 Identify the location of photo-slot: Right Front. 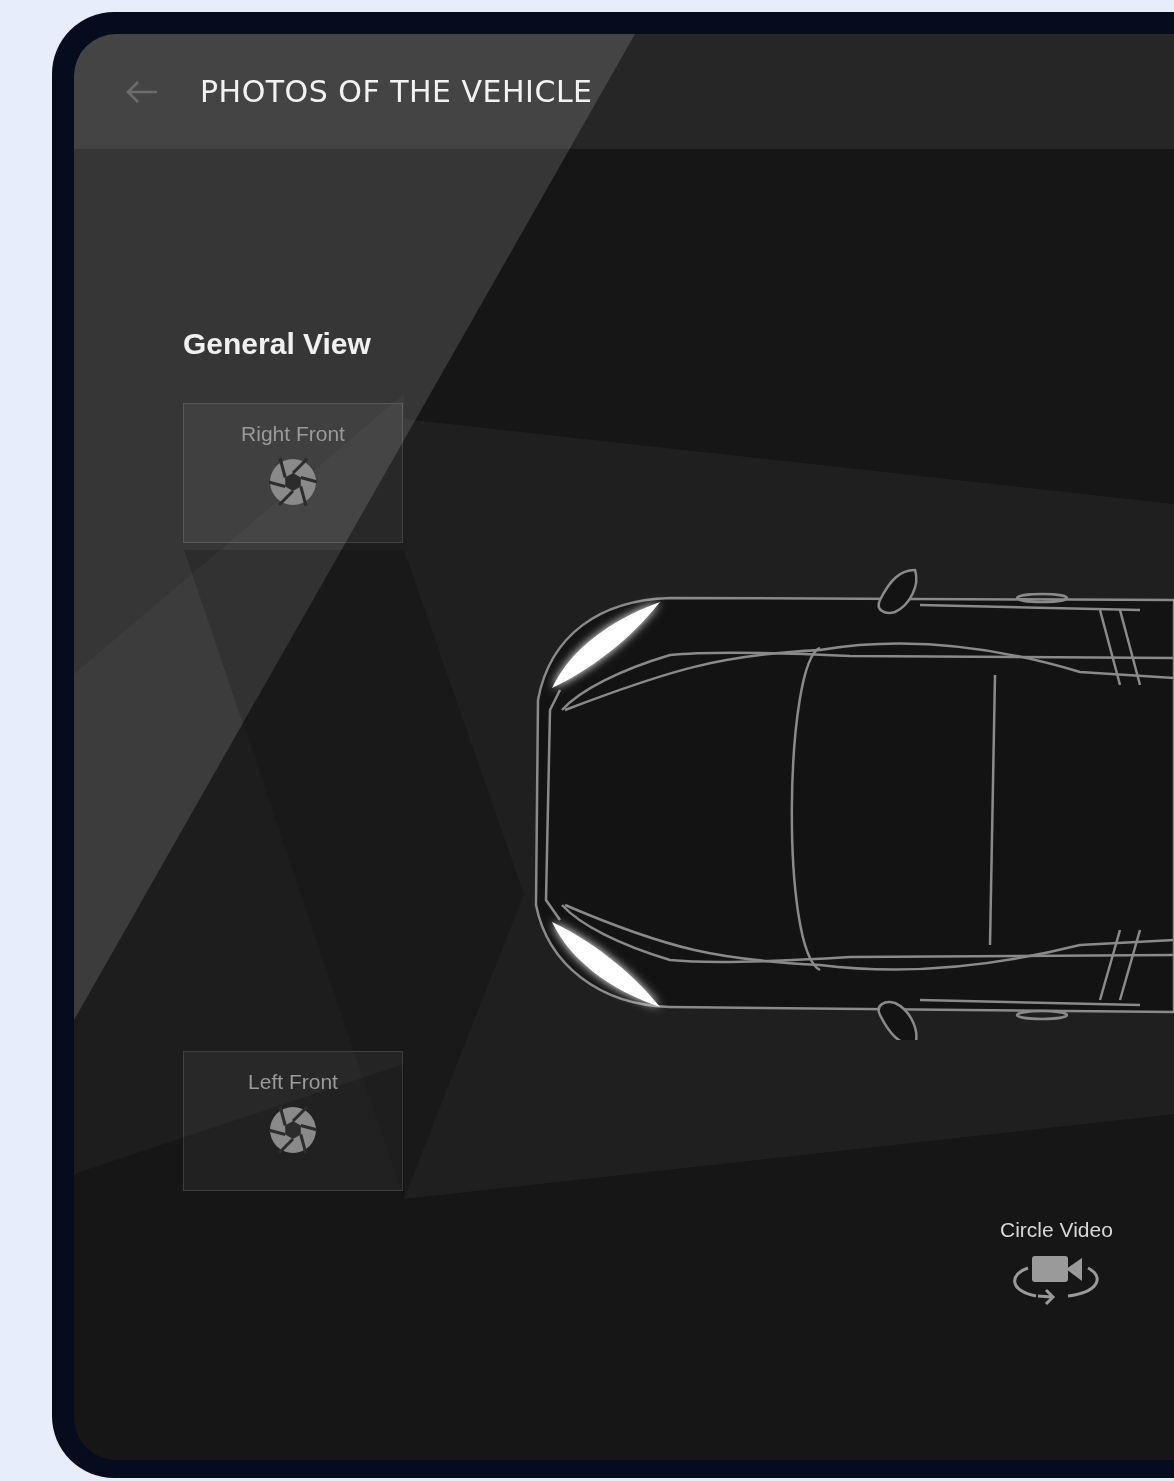
(293, 473).